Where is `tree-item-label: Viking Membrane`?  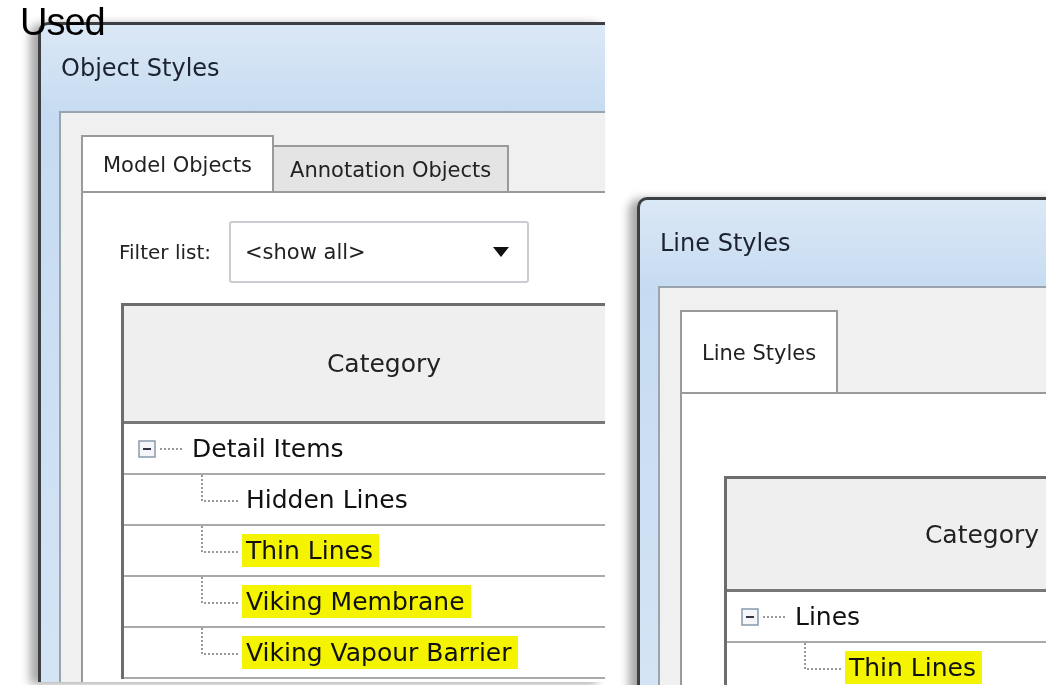
tree-item-label: Viking Membrane is located at coordinates (356, 601).